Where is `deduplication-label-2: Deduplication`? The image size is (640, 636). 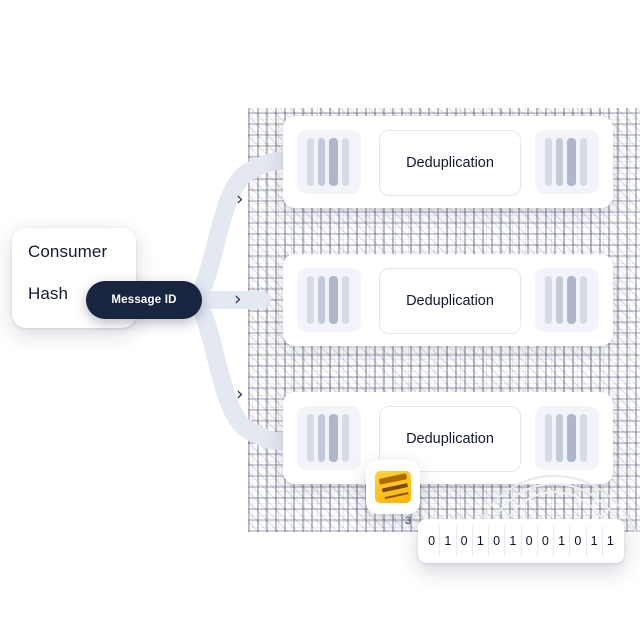 deduplication-label-2: Deduplication is located at coordinates (450, 301).